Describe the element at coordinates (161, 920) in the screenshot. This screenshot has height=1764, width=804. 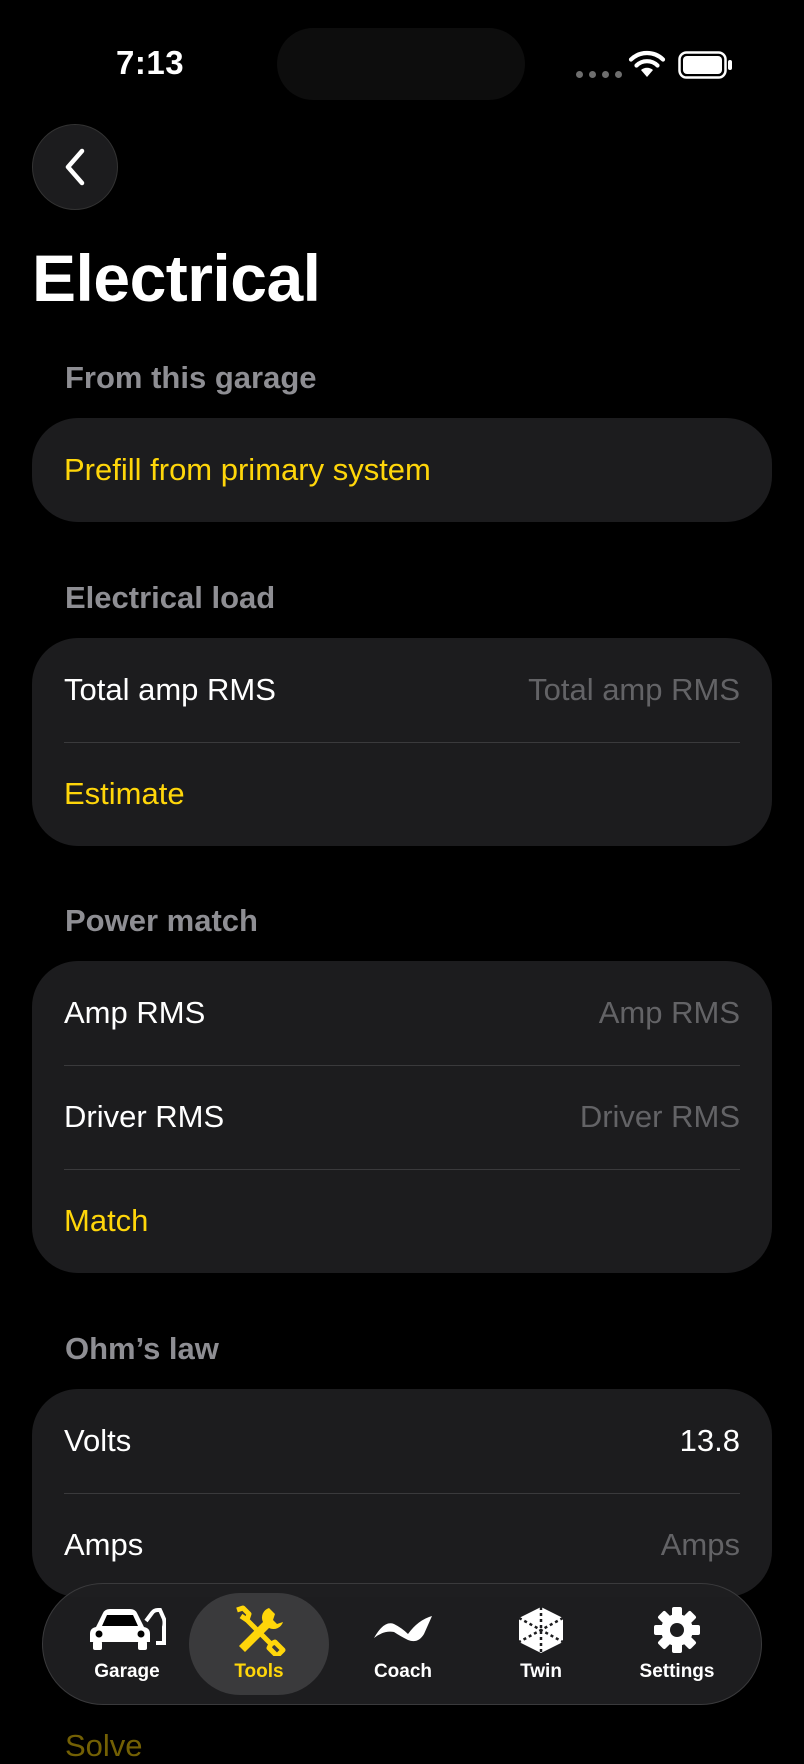
I see `section-header-power: Power match` at that location.